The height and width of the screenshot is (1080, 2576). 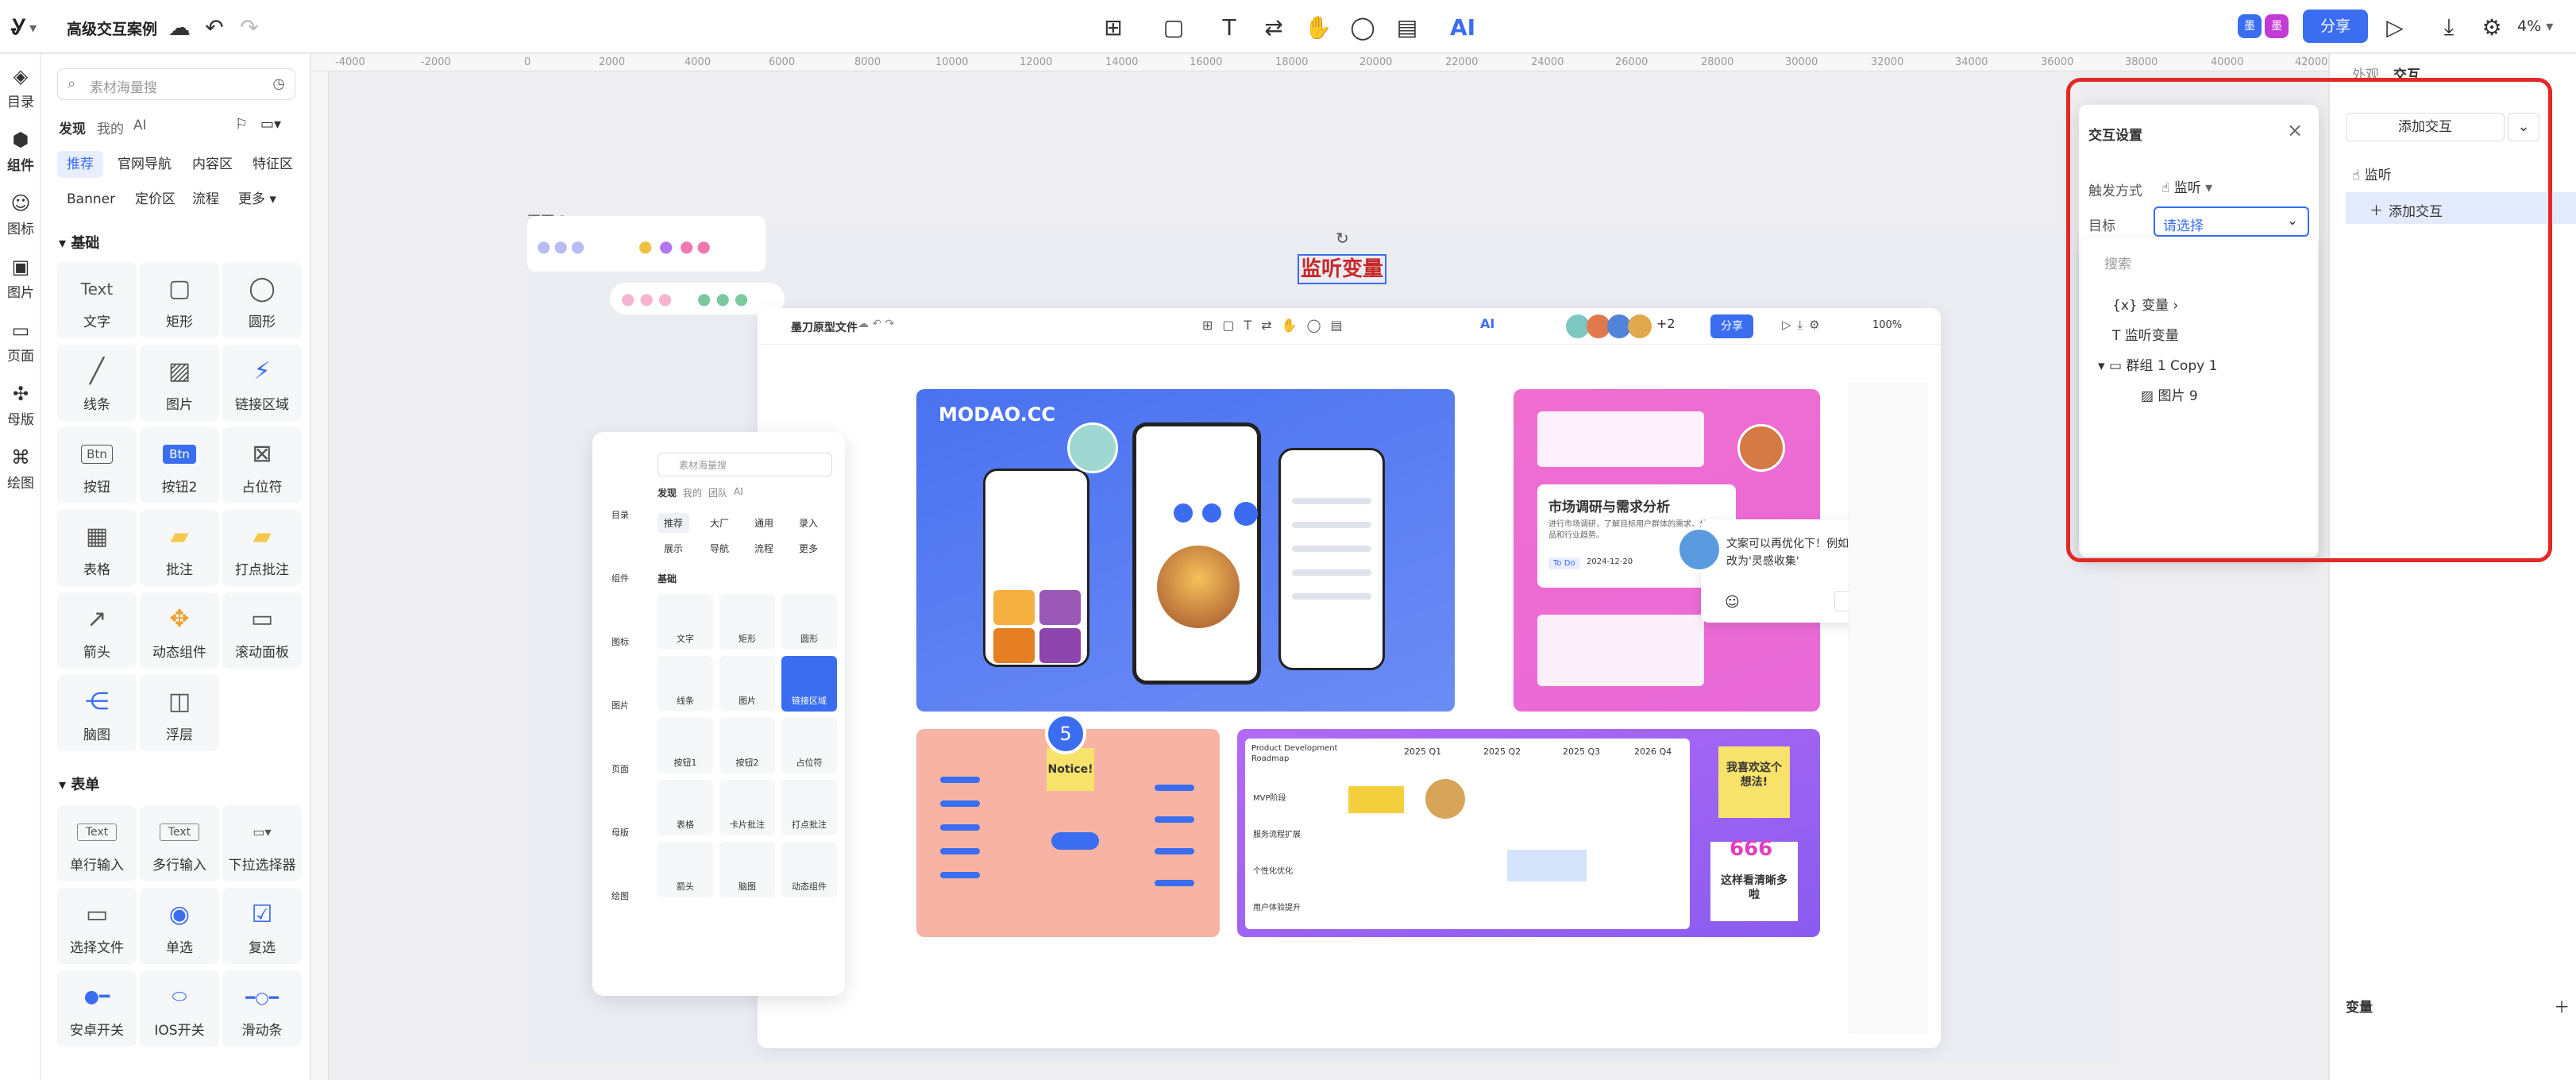 I want to click on comment-tool-icon: ◯, so click(x=1362, y=27).